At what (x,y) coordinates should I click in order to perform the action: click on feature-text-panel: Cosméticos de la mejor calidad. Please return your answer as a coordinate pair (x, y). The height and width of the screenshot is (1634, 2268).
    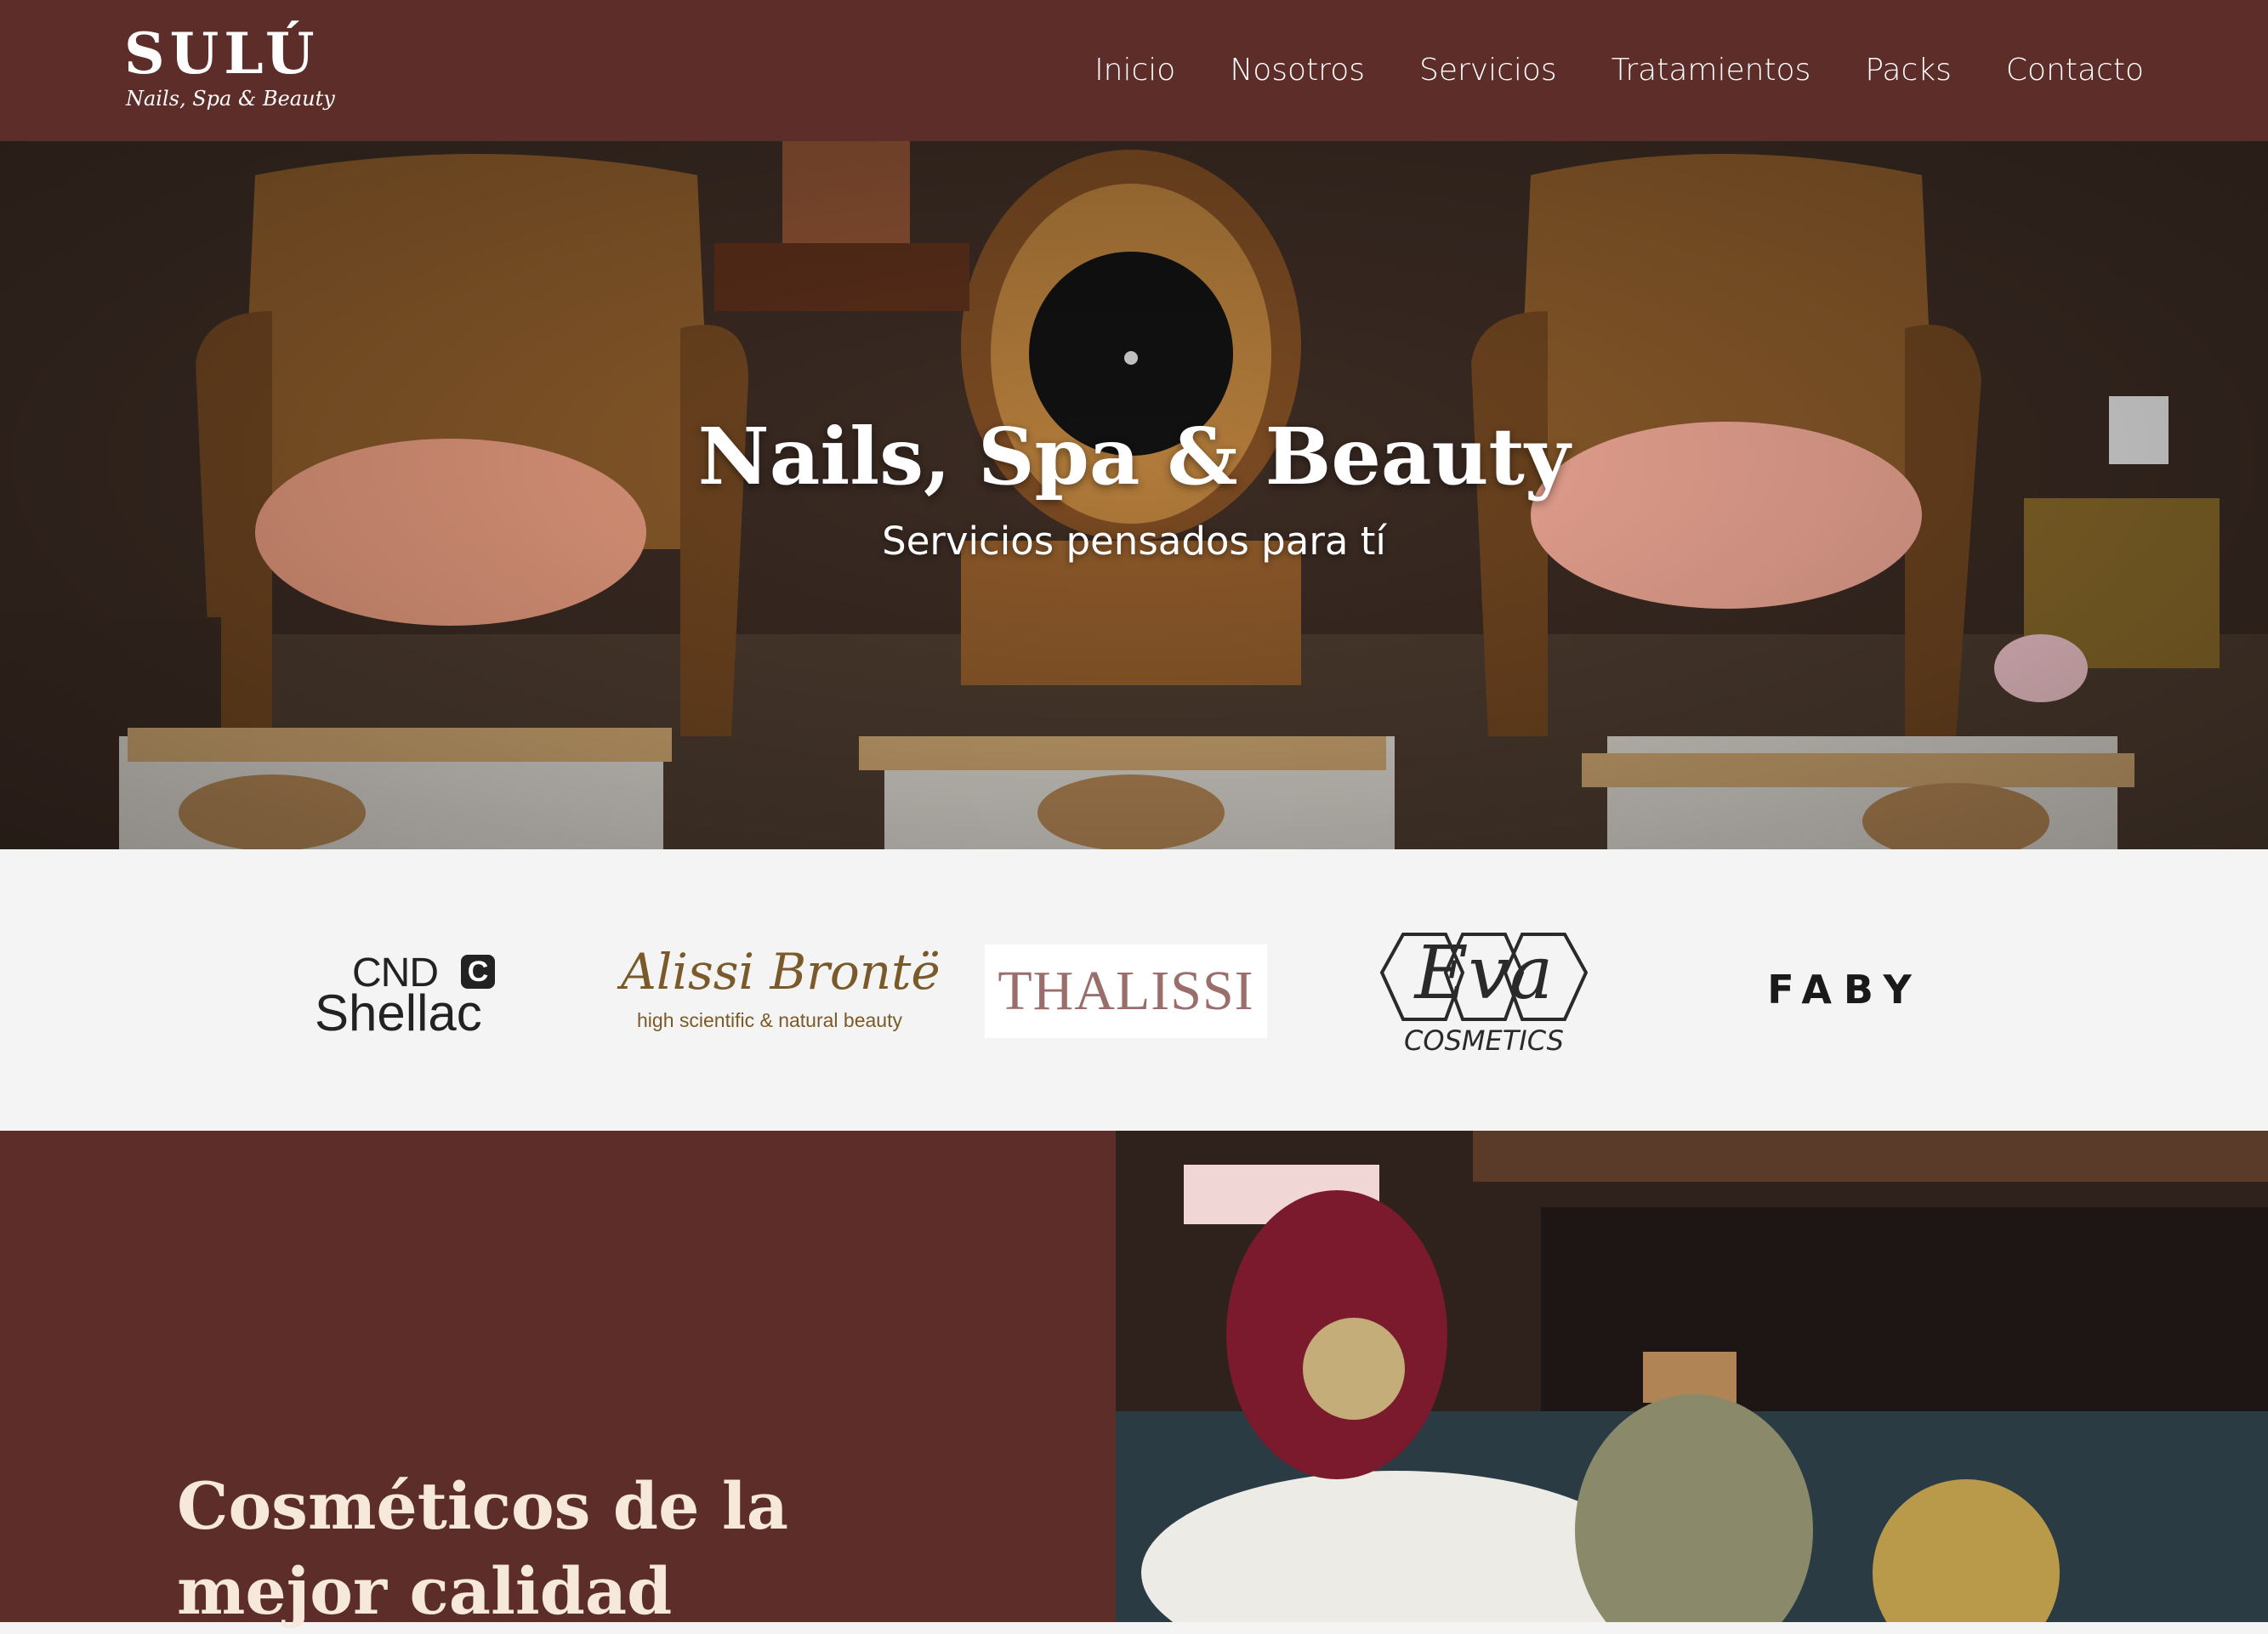
    Looking at the image, I should click on (558, 1380).